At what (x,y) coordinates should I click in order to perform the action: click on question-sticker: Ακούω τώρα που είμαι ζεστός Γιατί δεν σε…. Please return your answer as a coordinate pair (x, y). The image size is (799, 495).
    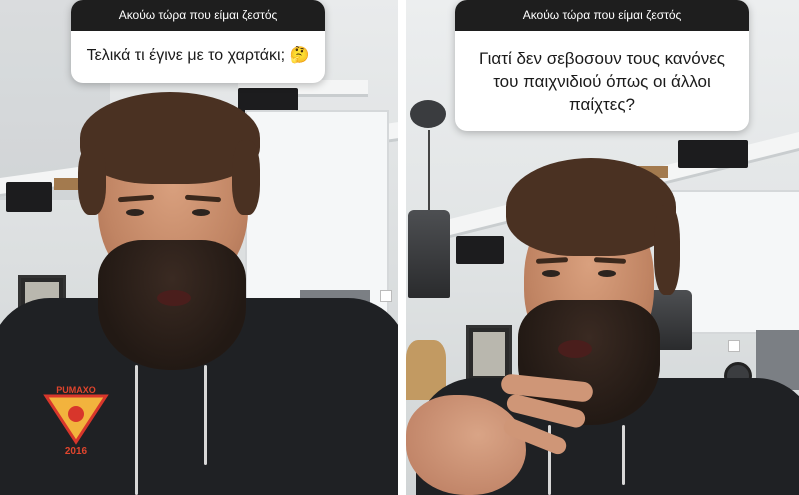
    Looking at the image, I should click on (602, 65).